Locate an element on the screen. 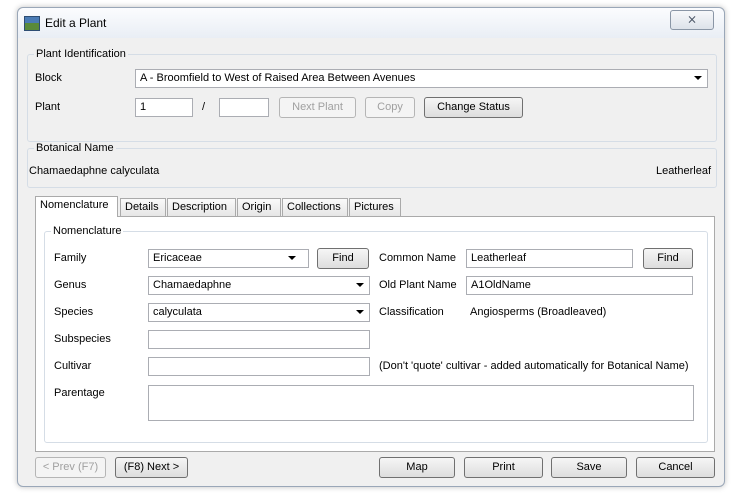  copy-button: Copy is located at coordinates (390, 107).